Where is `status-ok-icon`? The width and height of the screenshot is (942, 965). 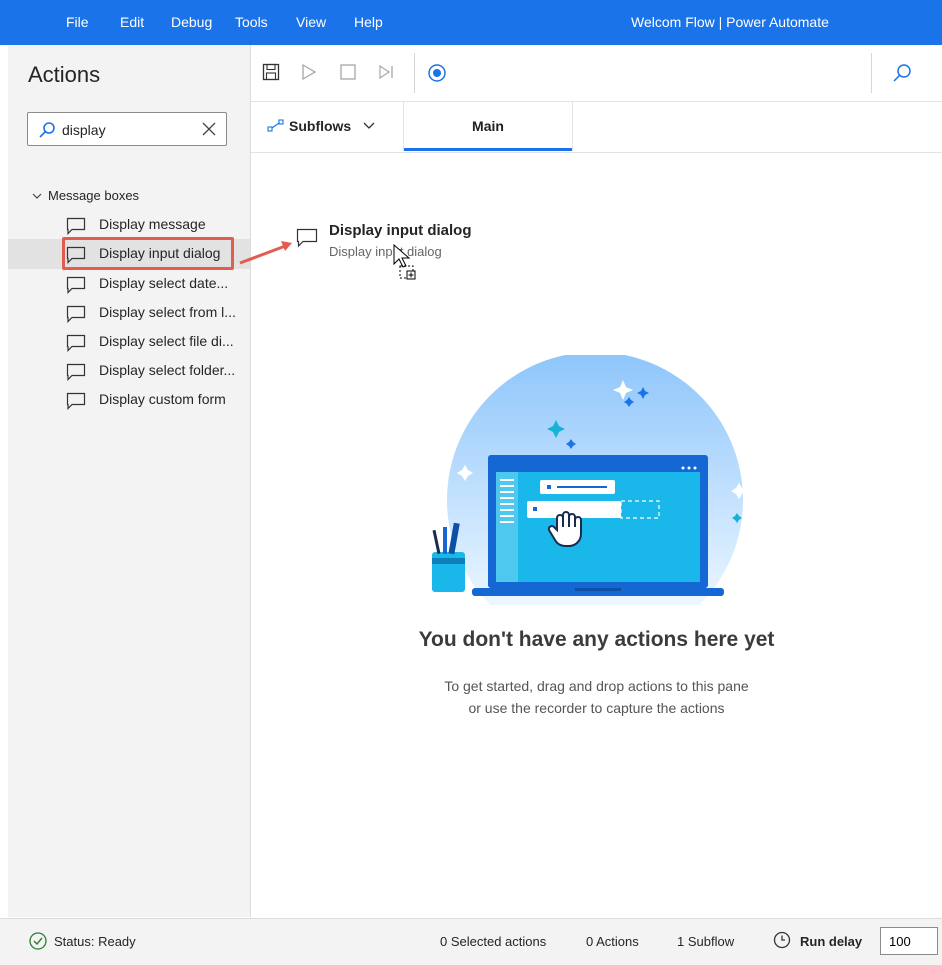
status-ok-icon is located at coordinates (38, 942).